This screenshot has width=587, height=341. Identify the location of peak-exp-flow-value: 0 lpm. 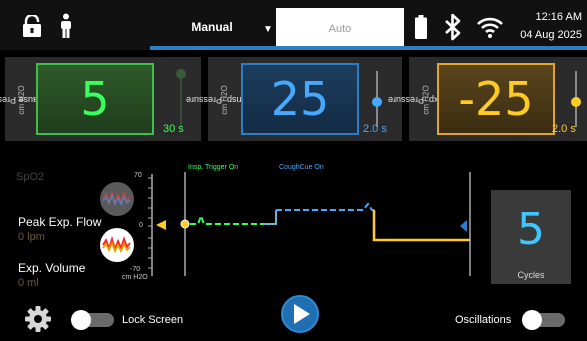
(31, 237).